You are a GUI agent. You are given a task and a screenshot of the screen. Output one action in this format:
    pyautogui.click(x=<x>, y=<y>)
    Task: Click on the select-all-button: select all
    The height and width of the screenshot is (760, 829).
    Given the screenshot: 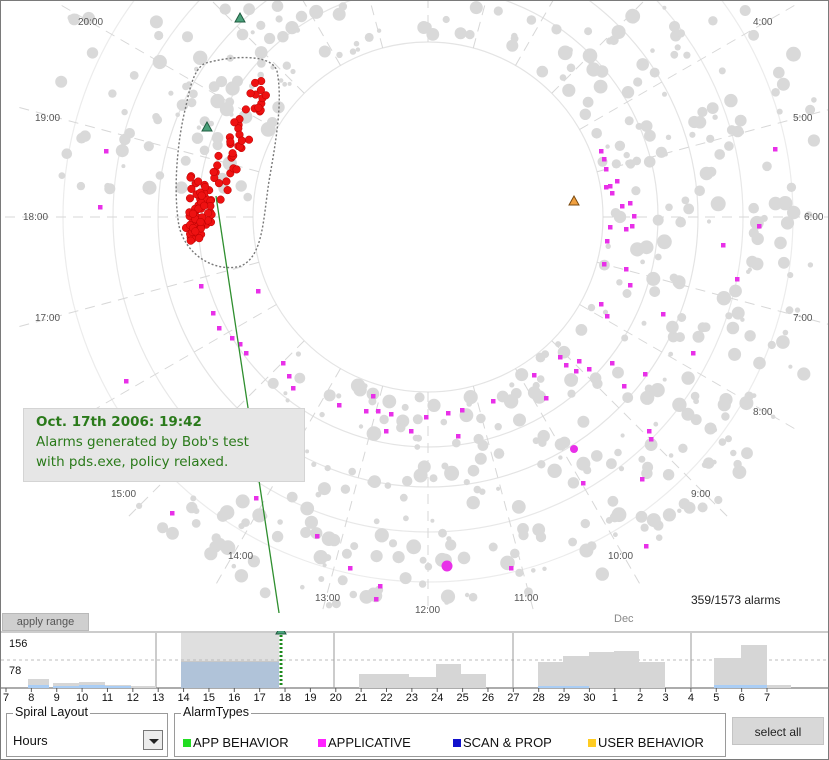 What is the action you would take?
    pyautogui.click(x=778, y=731)
    